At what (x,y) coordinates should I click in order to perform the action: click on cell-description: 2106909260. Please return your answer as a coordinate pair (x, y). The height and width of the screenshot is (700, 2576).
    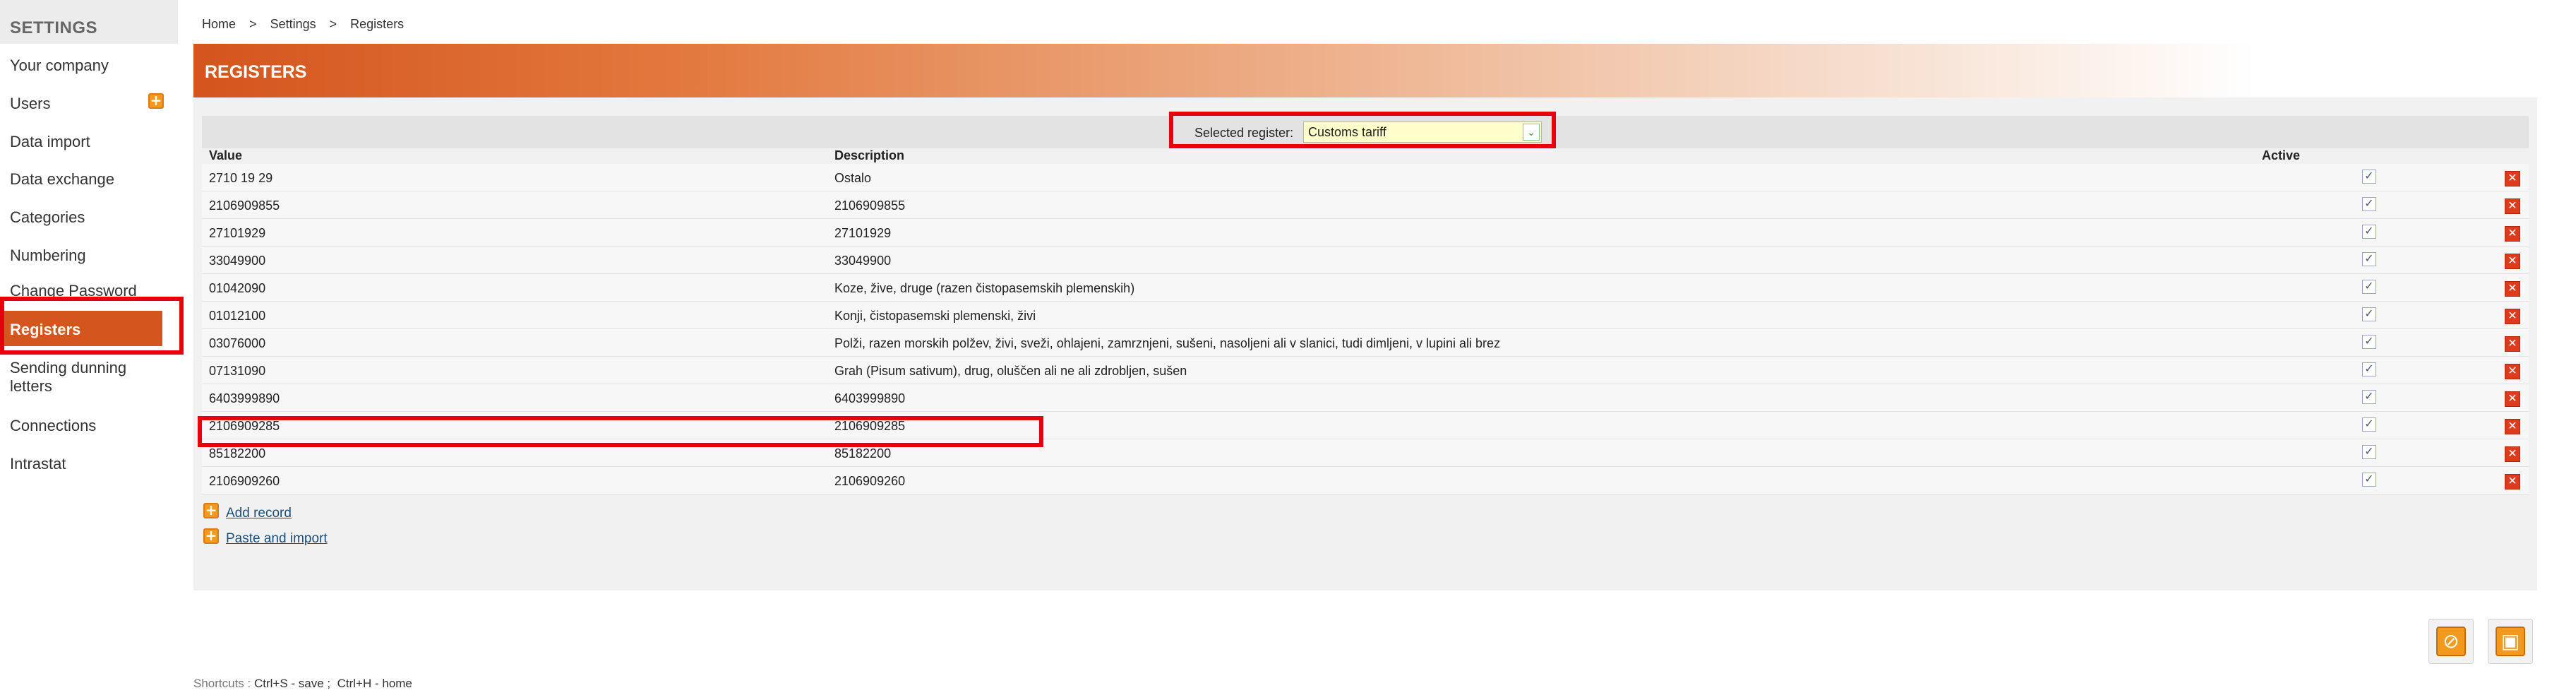
    Looking at the image, I should click on (869, 482).